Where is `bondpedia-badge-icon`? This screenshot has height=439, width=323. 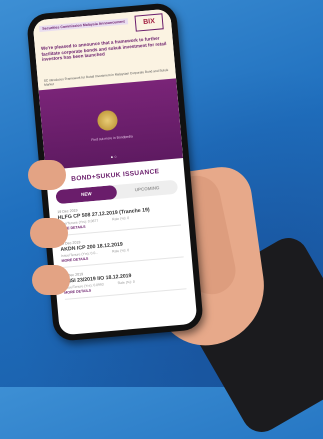 bondpedia-badge-icon is located at coordinates (107, 120).